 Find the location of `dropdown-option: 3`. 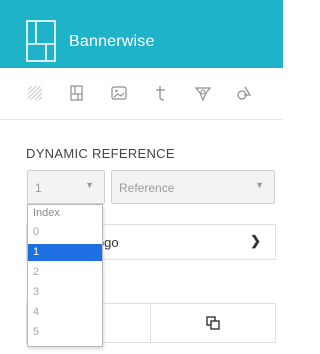

dropdown-option: 3 is located at coordinates (65, 292).